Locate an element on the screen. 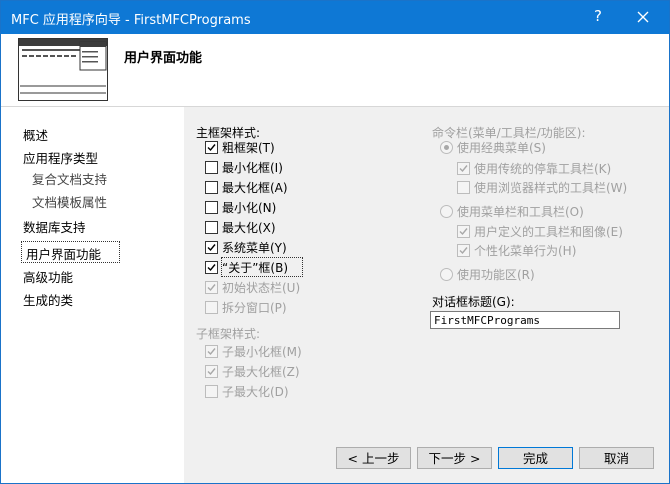  nav-item-database: 数据库支持 is located at coordinates (54, 226).